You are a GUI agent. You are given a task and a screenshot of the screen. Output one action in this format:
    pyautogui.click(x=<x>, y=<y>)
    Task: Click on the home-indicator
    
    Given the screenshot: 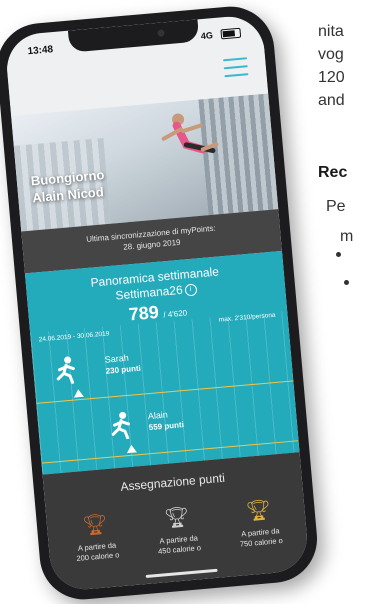 What is the action you would take?
    pyautogui.click(x=181, y=573)
    